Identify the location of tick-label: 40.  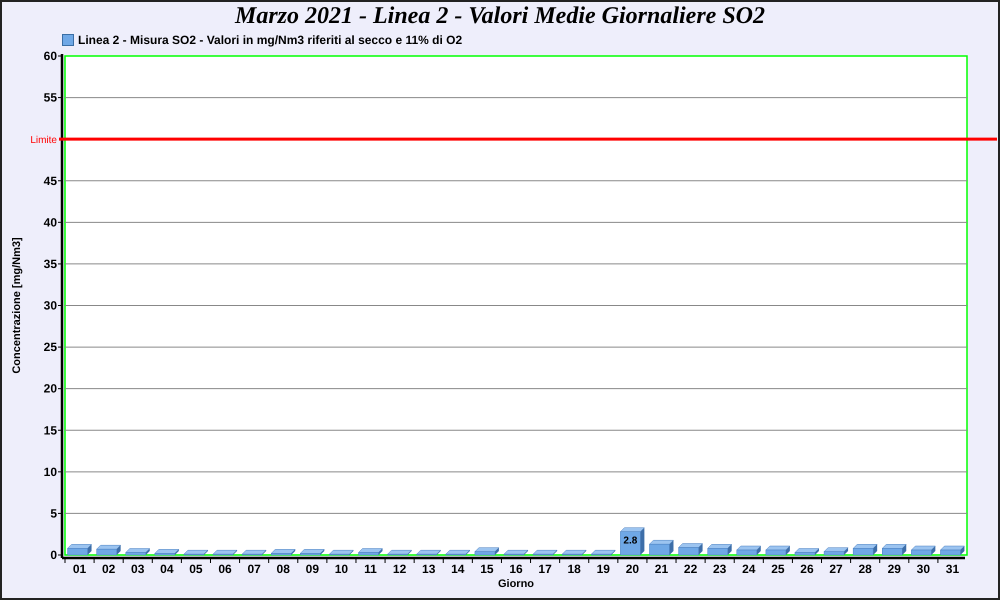
(50, 222).